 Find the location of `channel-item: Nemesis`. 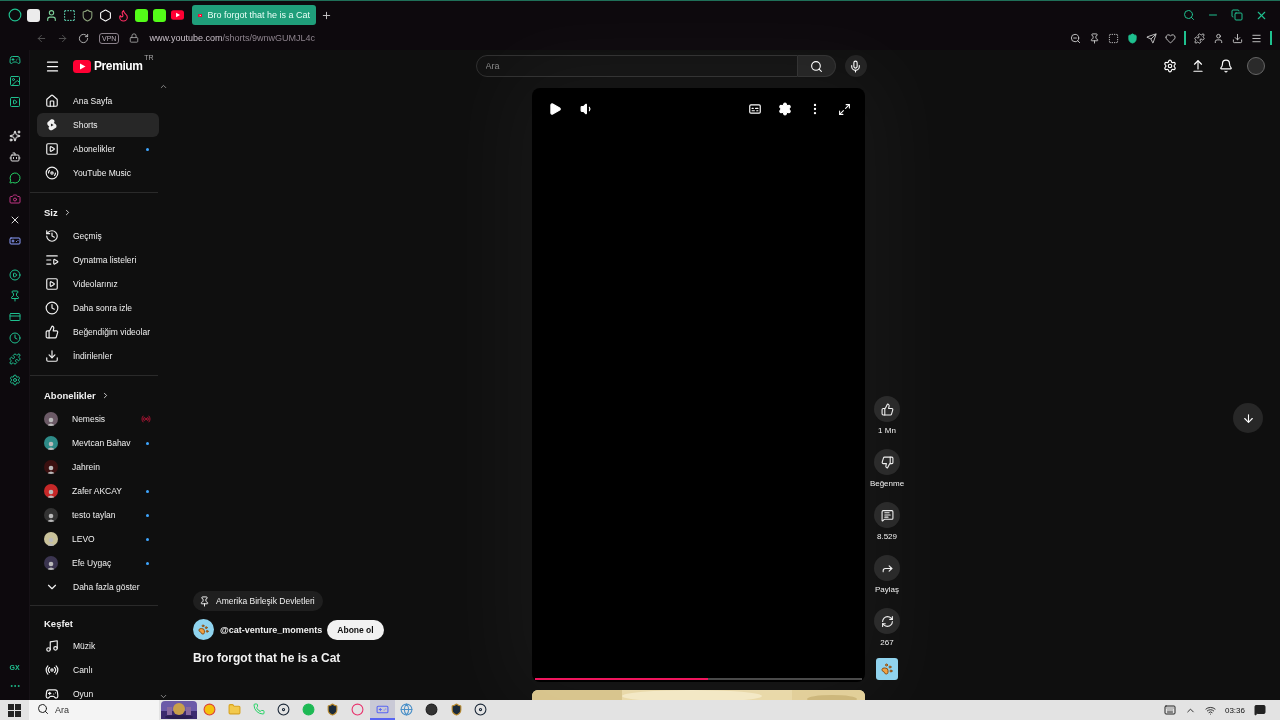

channel-item: Nemesis is located at coordinates (98, 419).